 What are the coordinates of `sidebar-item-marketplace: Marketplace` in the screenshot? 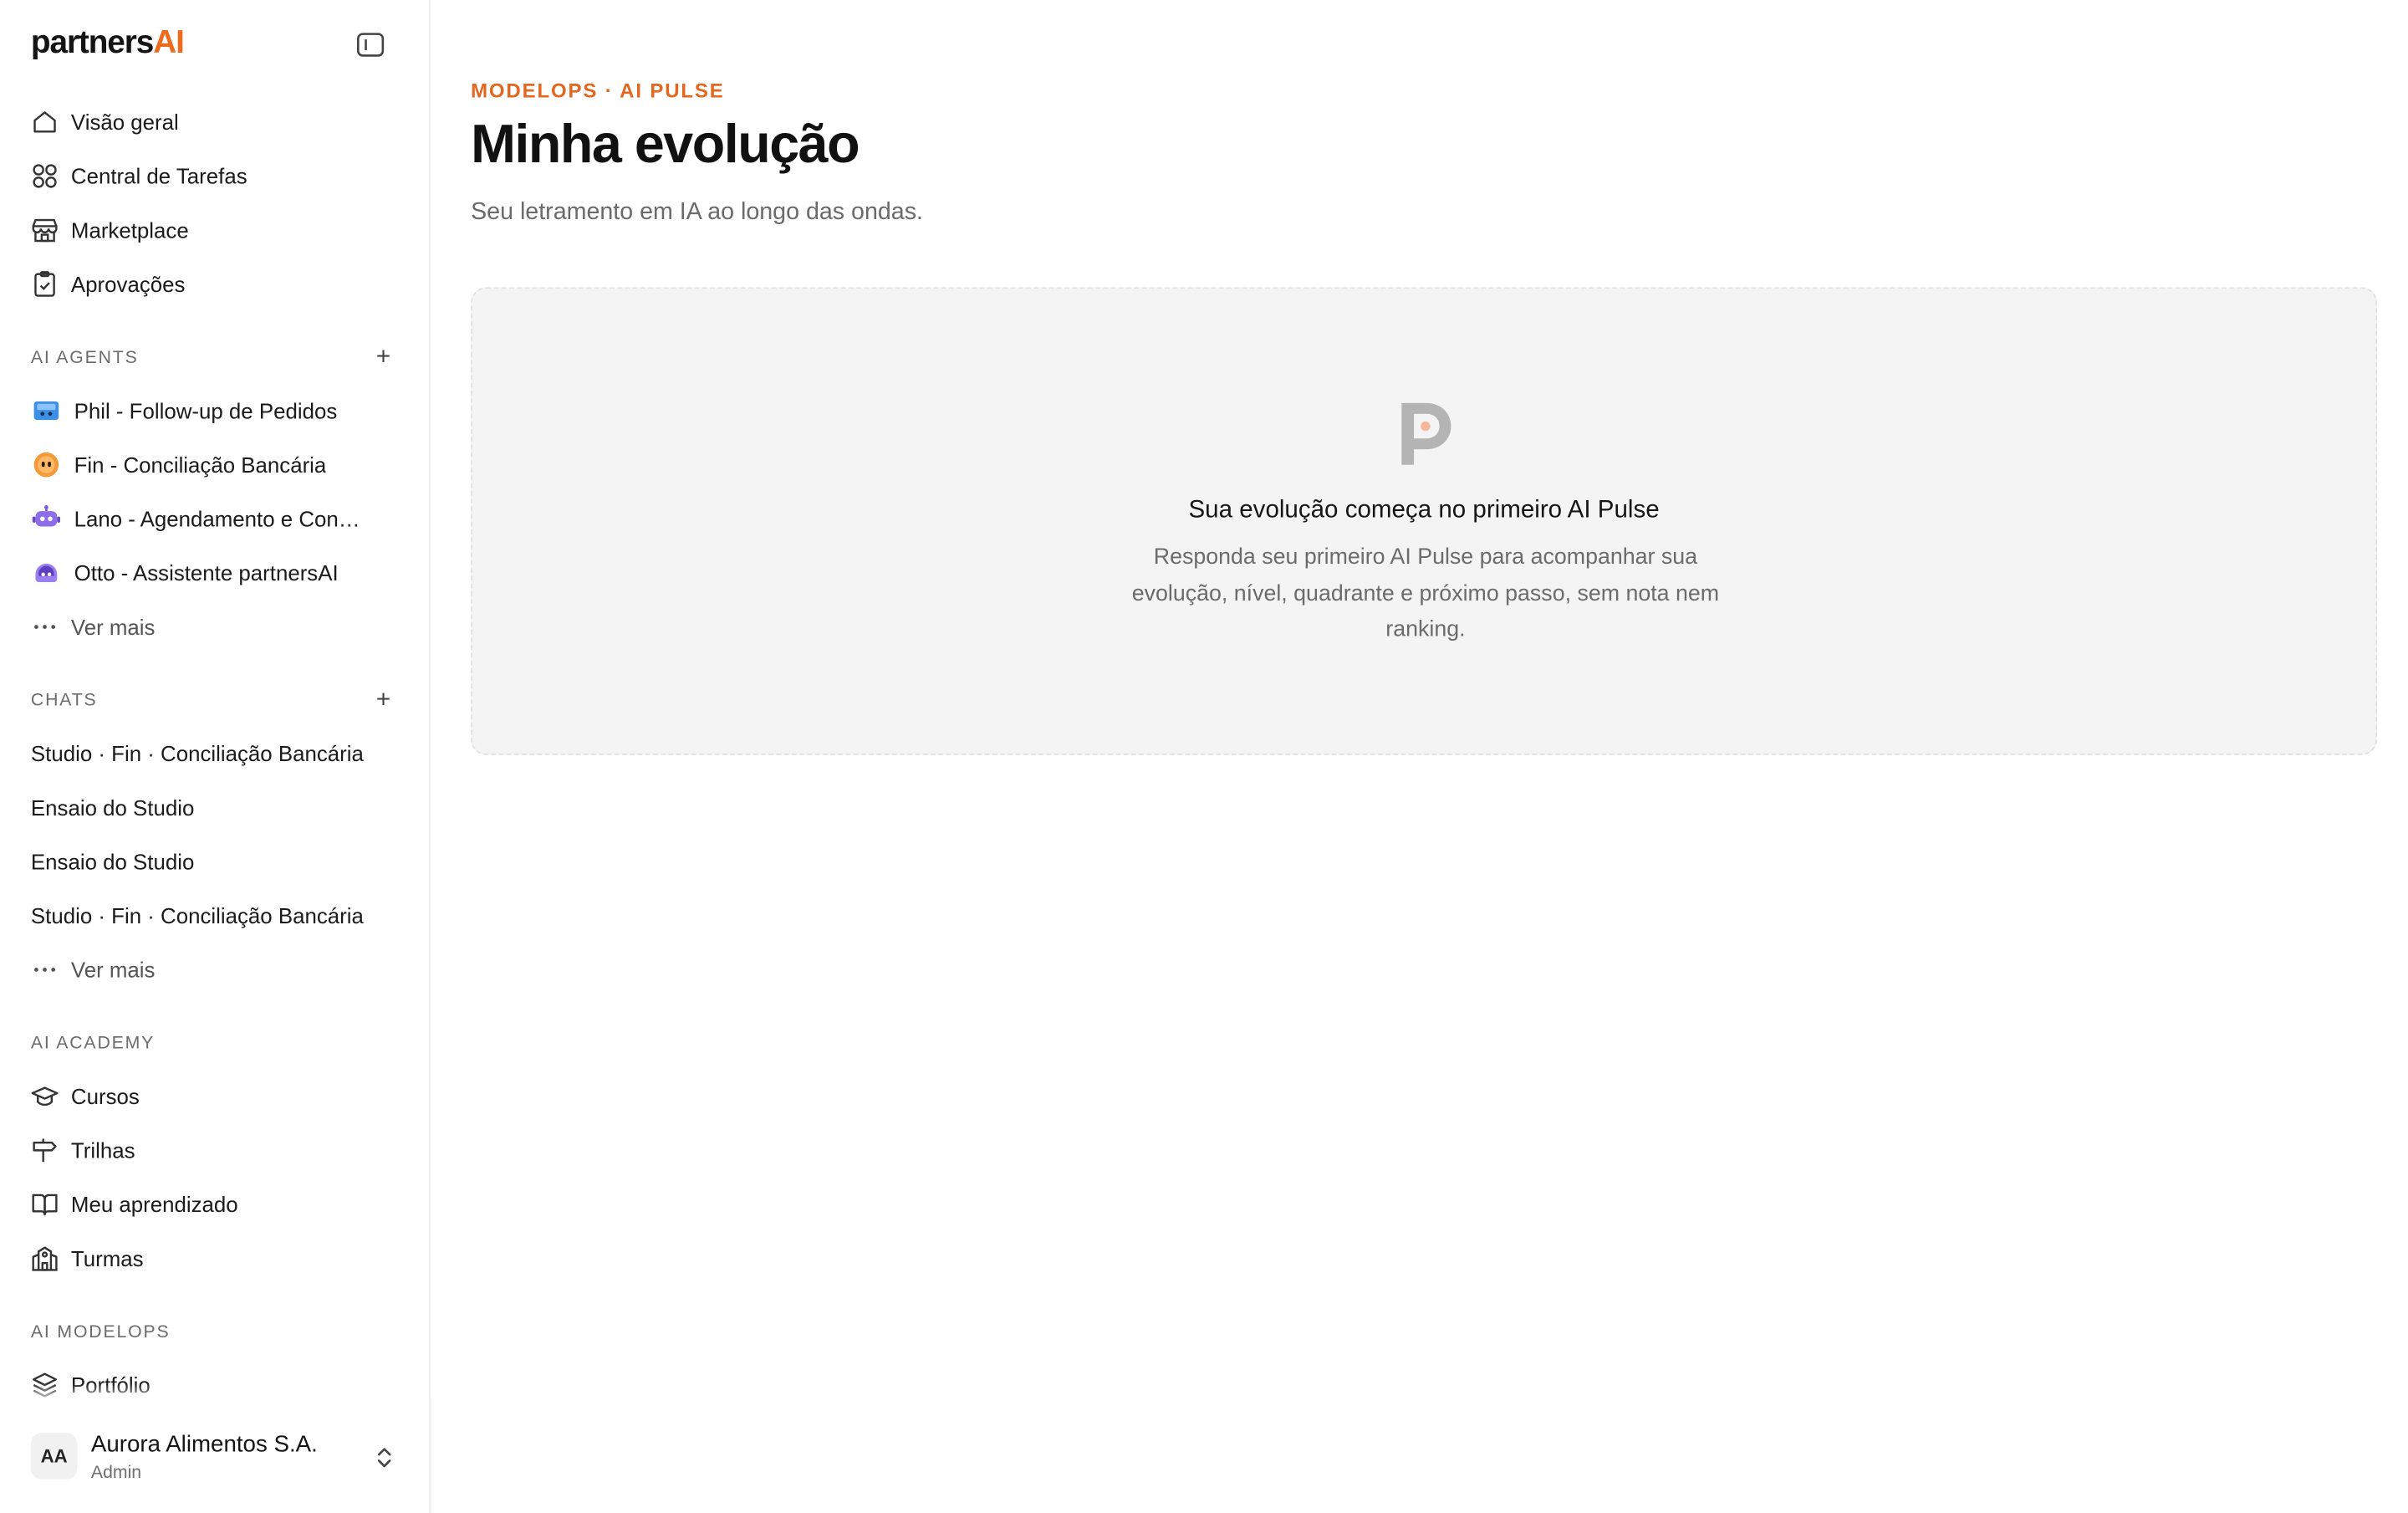 It's located at (214, 229).